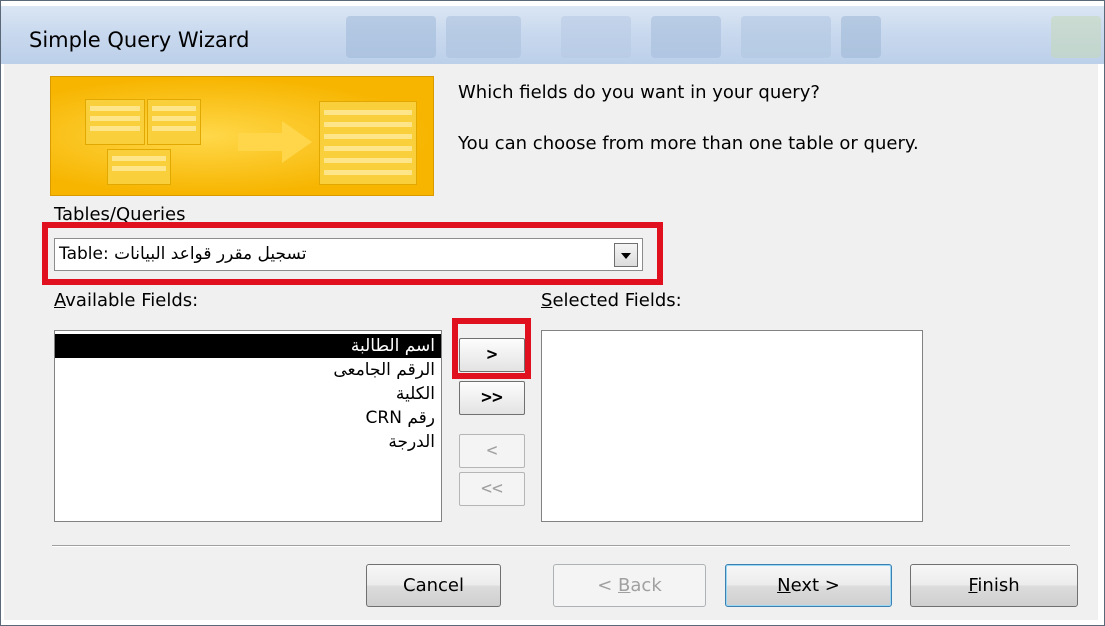 This screenshot has height=626, width=1105. I want to click on tables-queries-label: Tables/Queries, so click(120, 214).